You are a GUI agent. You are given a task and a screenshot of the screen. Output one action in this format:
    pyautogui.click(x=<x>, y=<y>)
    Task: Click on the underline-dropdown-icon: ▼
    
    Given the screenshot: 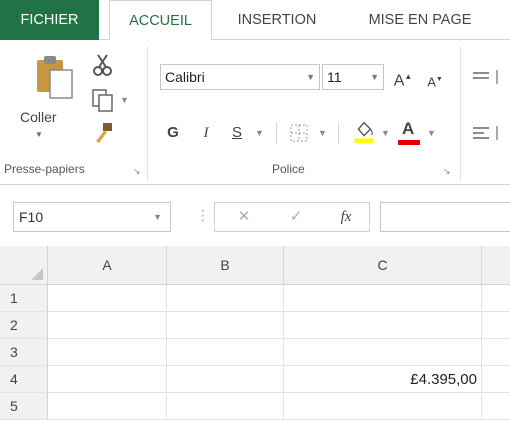 What is the action you would take?
    pyautogui.click(x=259, y=133)
    